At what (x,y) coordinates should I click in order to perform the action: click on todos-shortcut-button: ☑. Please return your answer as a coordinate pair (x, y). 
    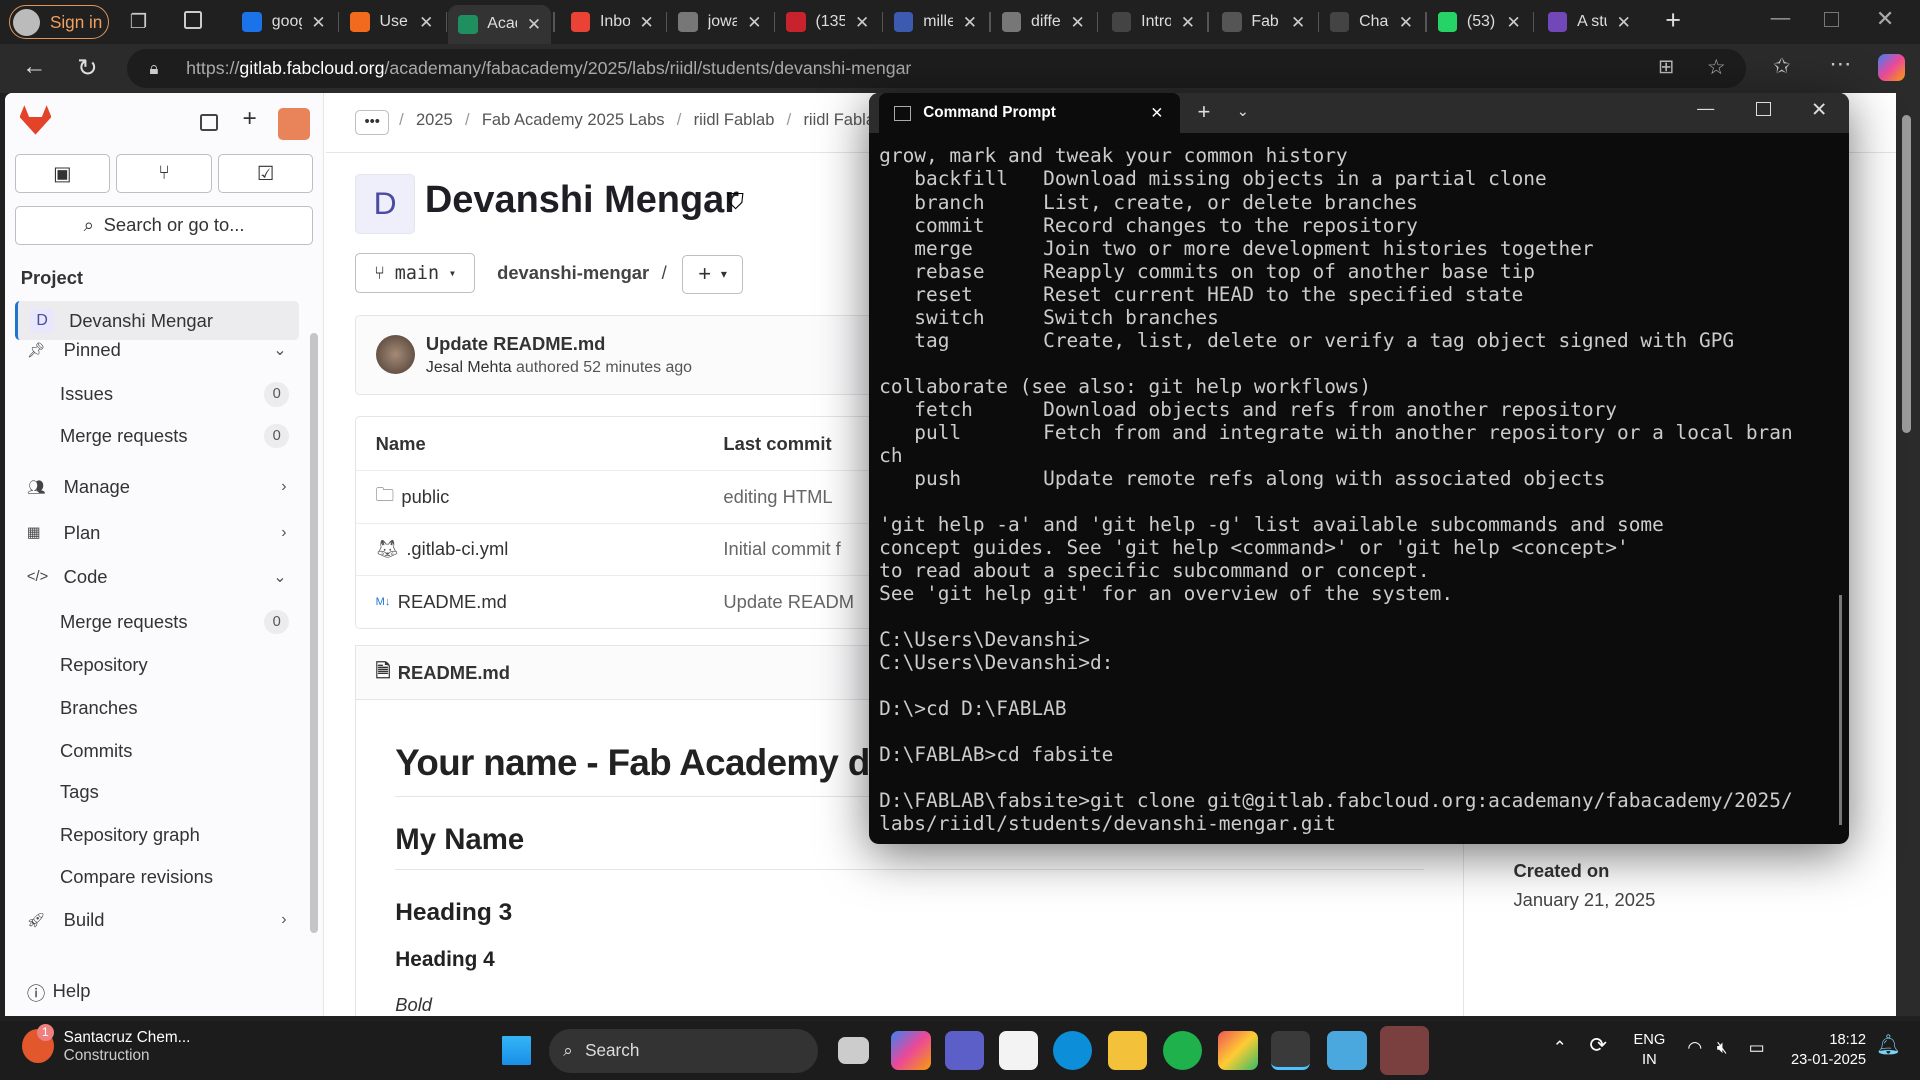
    Looking at the image, I should click on (265, 174).